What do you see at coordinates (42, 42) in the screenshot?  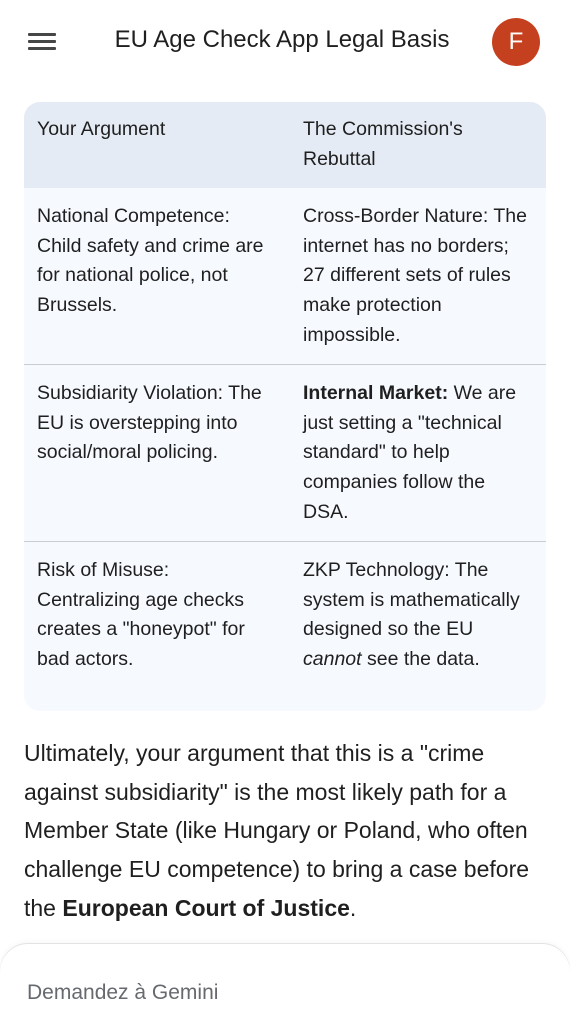 I see `hamburger-menu-icon` at bounding box center [42, 42].